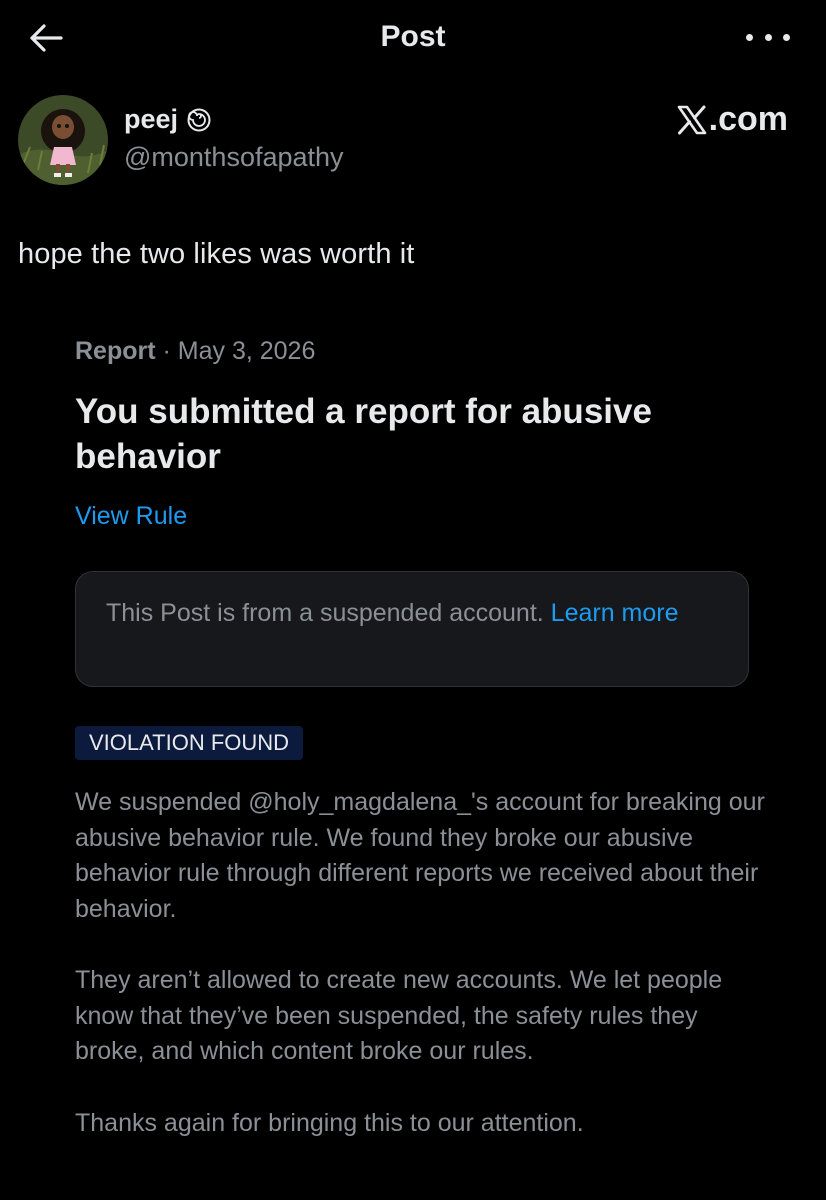 This screenshot has height=1200, width=826. What do you see at coordinates (246, 351) in the screenshot?
I see `report-date: May 3, 2026` at bounding box center [246, 351].